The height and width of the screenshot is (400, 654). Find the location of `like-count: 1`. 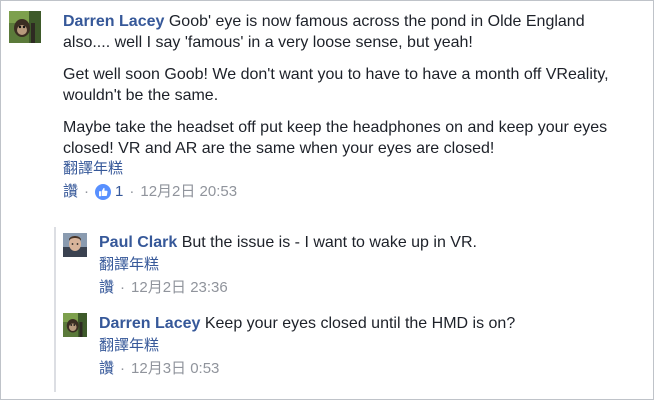

like-count: 1 is located at coordinates (109, 192).